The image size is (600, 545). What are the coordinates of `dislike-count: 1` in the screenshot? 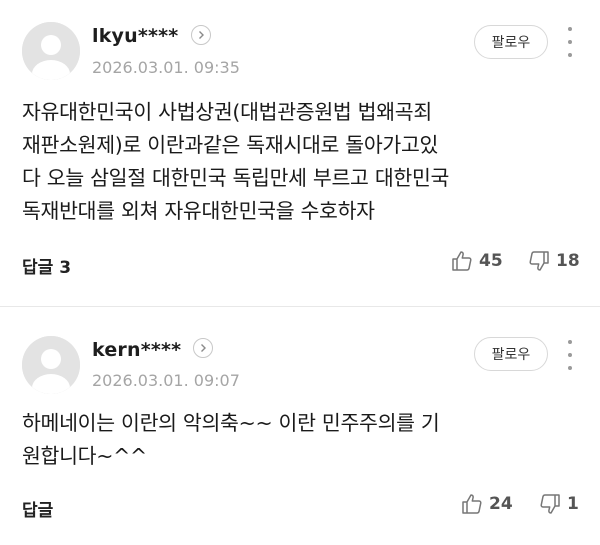 It's located at (573, 504).